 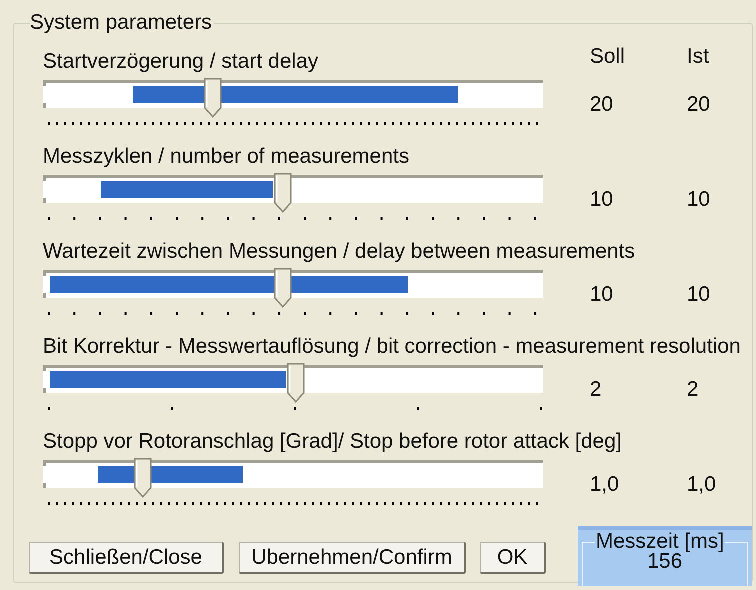 I want to click on column-header: Ist, so click(x=698, y=56).